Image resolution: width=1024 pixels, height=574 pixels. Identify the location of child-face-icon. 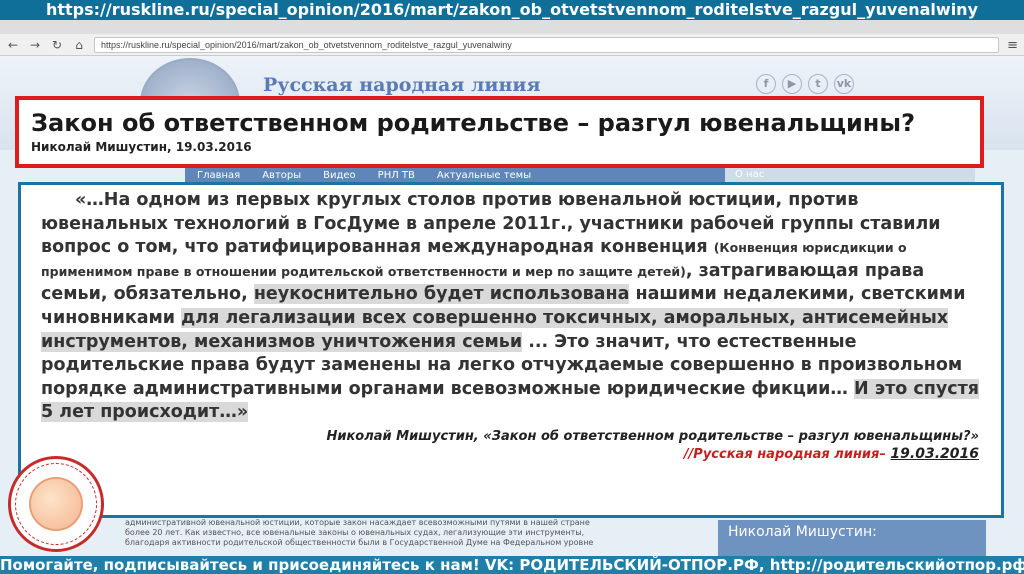
(56, 504).